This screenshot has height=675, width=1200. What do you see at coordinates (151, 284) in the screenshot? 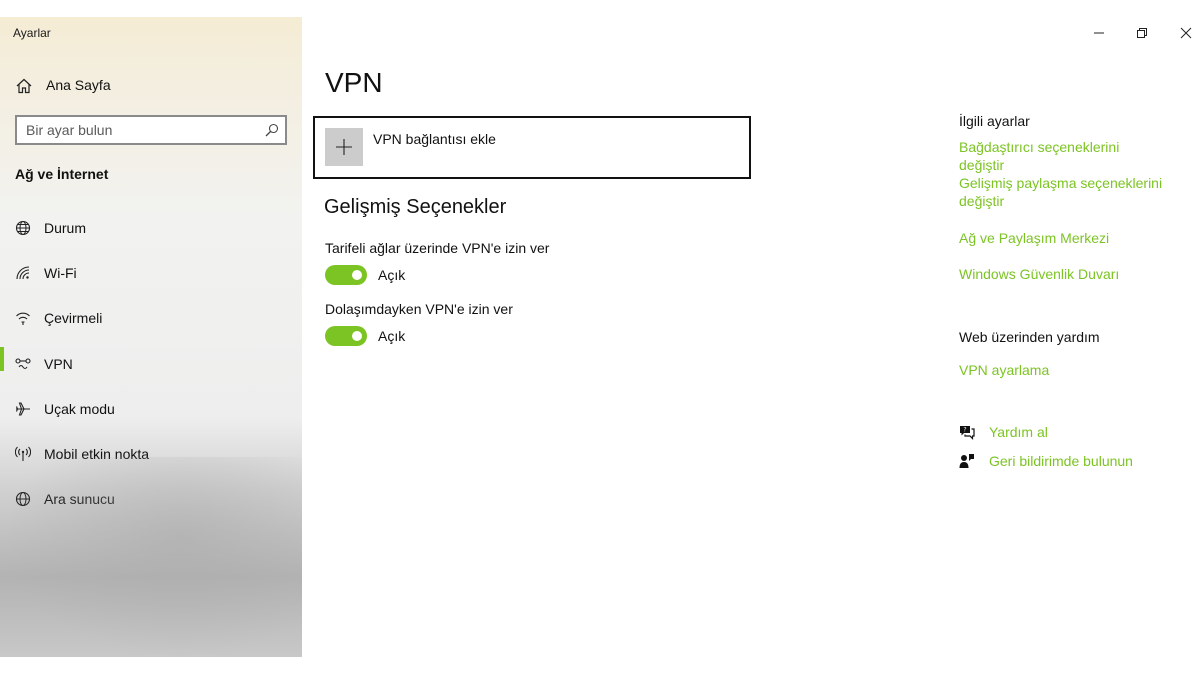
I see `sidebar-item-wifi: Wi-Fi` at bounding box center [151, 284].